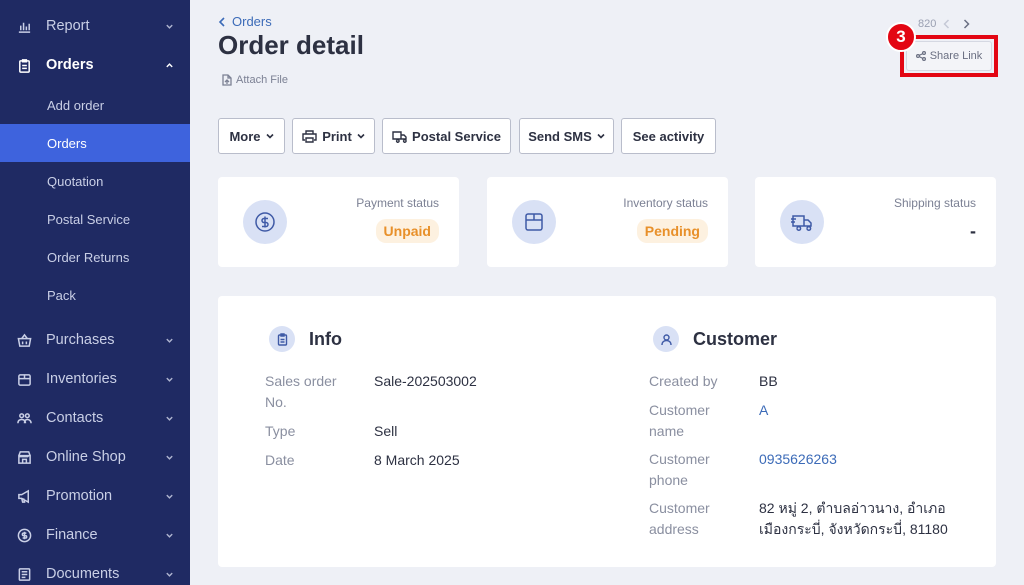  I want to click on print-dropdown-button: Print, so click(333, 136).